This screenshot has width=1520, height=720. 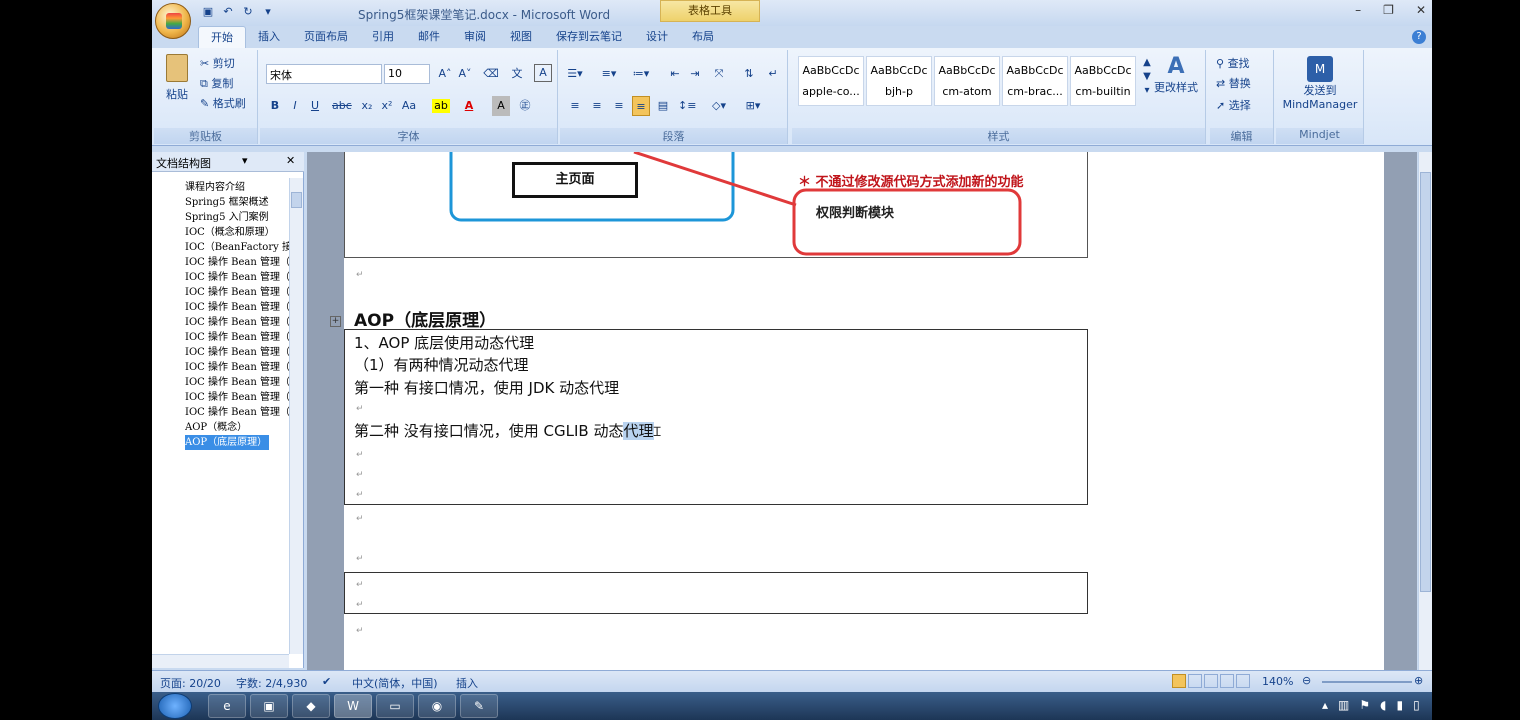 What do you see at coordinates (227, 442) in the screenshot?
I see `nav-item-selected: AOP（底层原理）` at bounding box center [227, 442].